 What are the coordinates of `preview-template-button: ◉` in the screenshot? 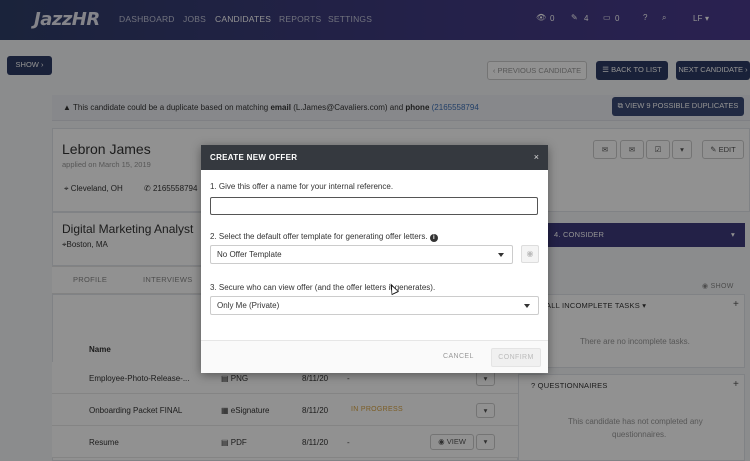 It's located at (530, 254).